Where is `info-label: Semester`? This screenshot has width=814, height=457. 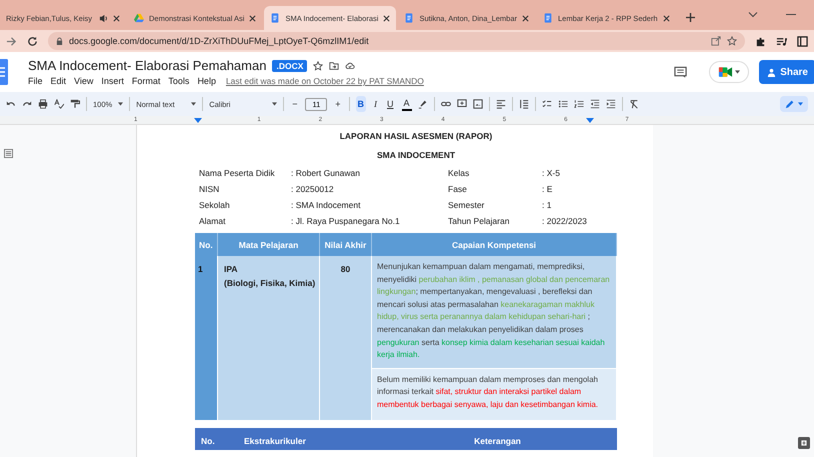 info-label: Semester is located at coordinates (467, 205).